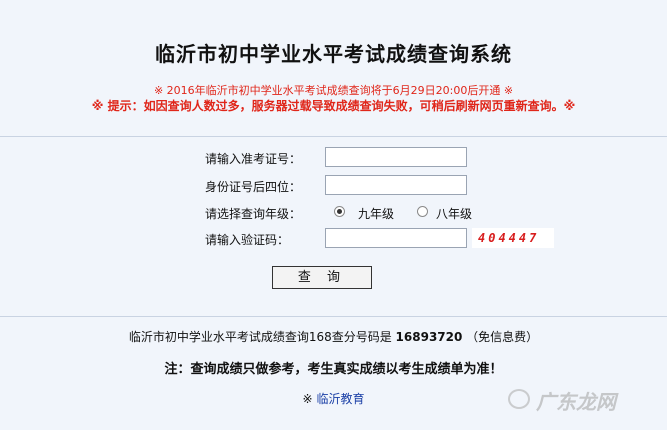 This screenshot has height=430, width=667. I want to click on sms-note: （免信息费）, so click(502, 337).